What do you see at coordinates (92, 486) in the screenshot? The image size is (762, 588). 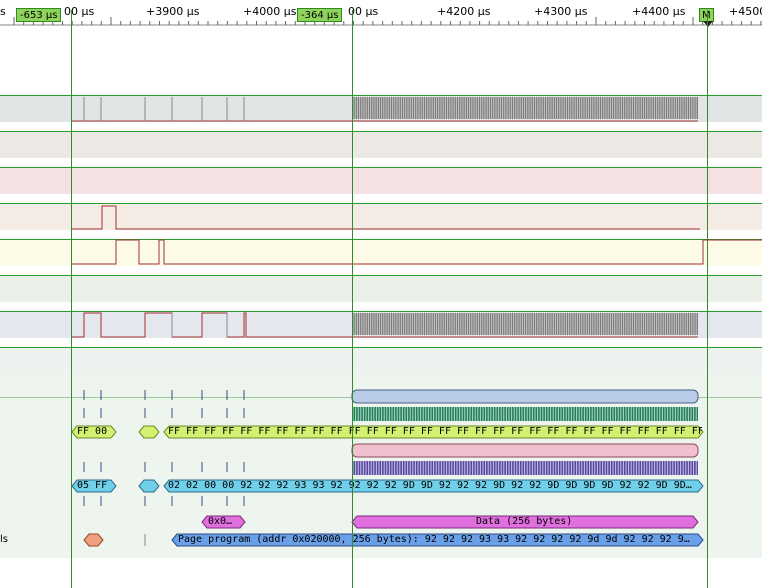 I see `decoded-byte-miso: 05 FF` at bounding box center [92, 486].